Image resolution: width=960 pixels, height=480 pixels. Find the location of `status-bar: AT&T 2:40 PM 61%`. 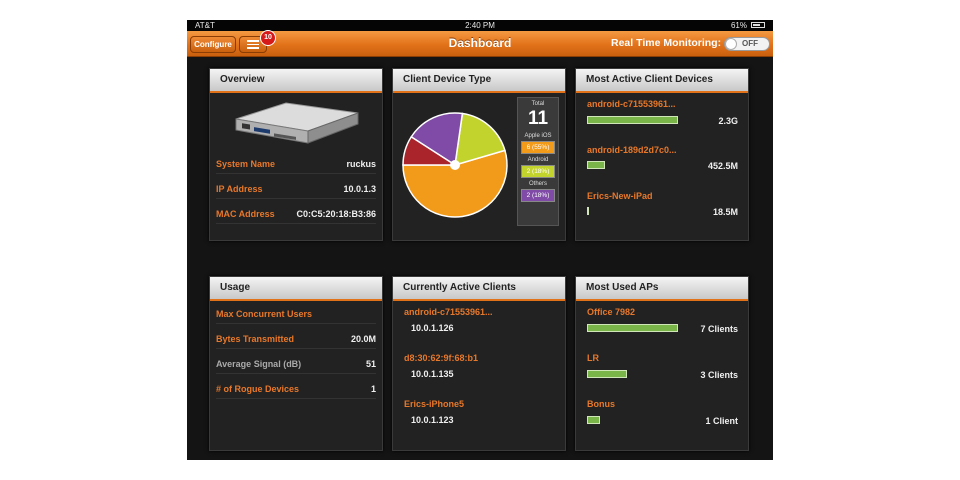

status-bar: AT&T 2:40 PM 61% is located at coordinates (480, 25).